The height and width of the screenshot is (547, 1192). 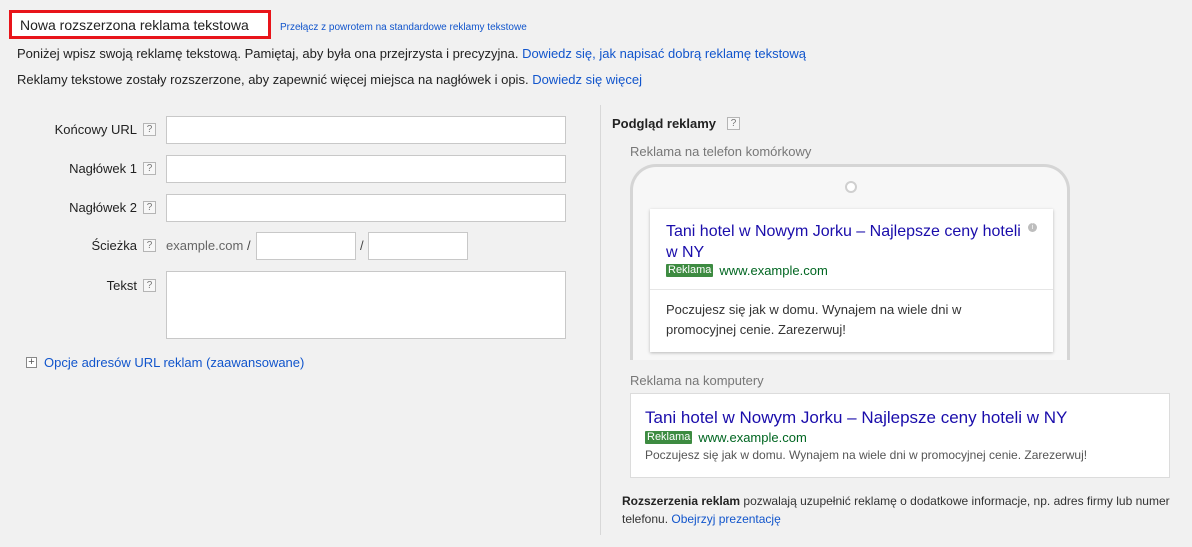 What do you see at coordinates (306, 246) in the screenshot?
I see `path1-input` at bounding box center [306, 246].